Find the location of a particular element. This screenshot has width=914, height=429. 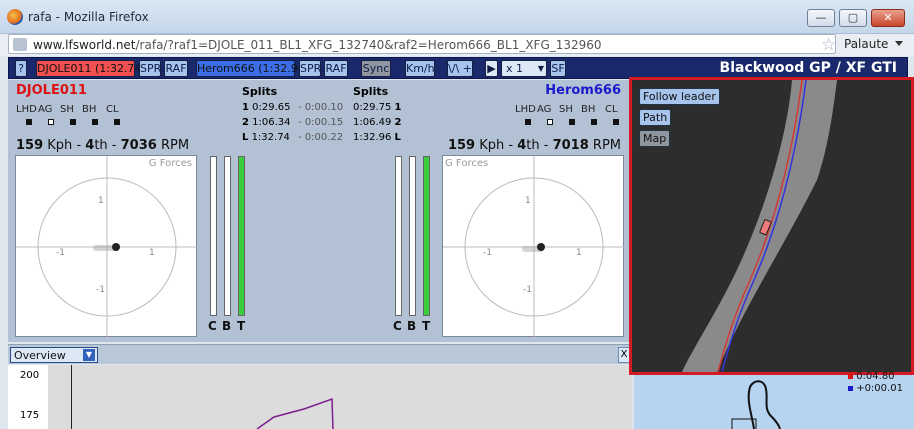

playback-speed-select: x 1 ▼ is located at coordinates (524, 68).